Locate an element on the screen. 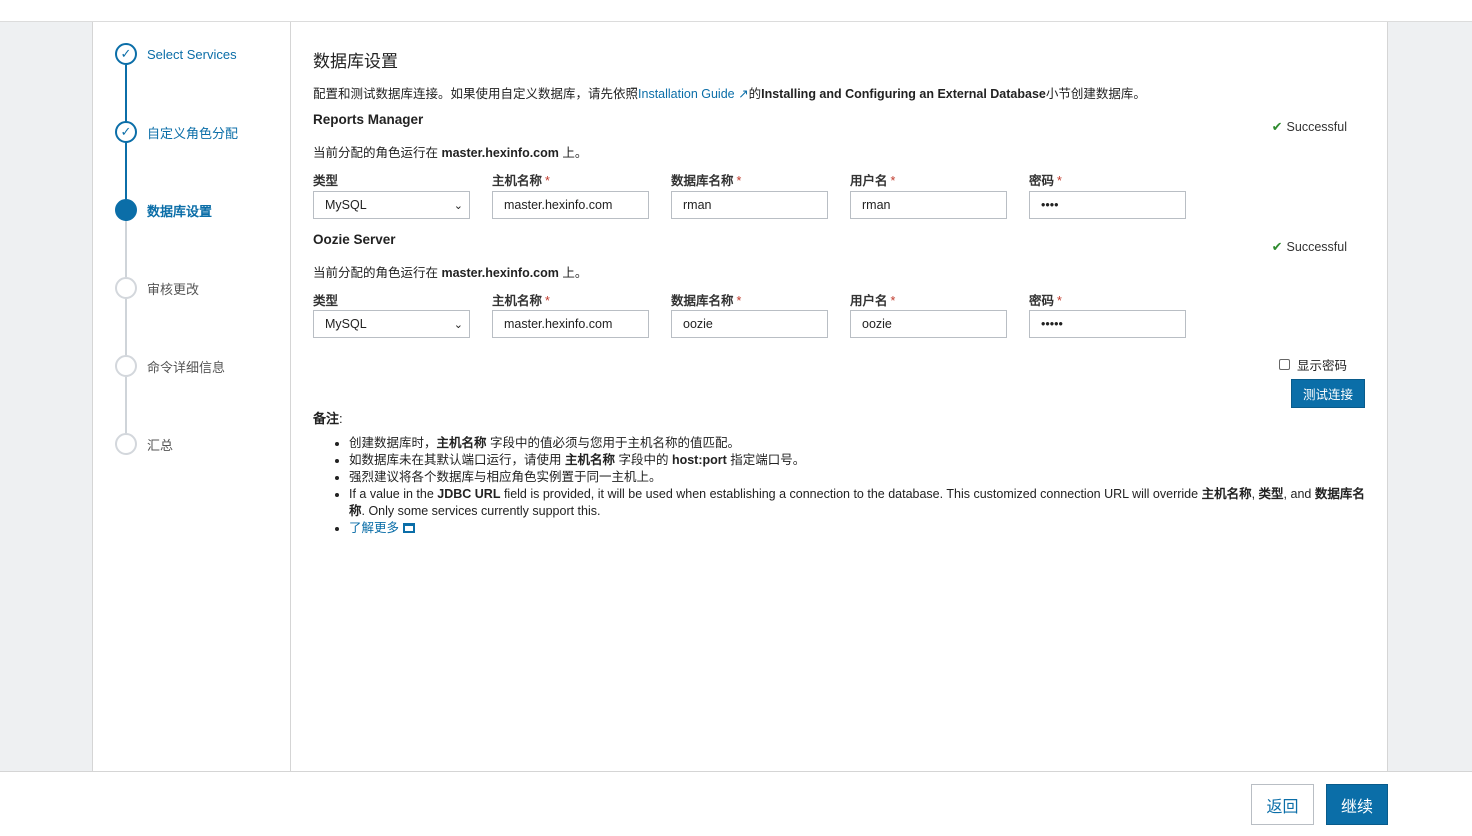  external-link-icon: ↗ is located at coordinates (743, 94).